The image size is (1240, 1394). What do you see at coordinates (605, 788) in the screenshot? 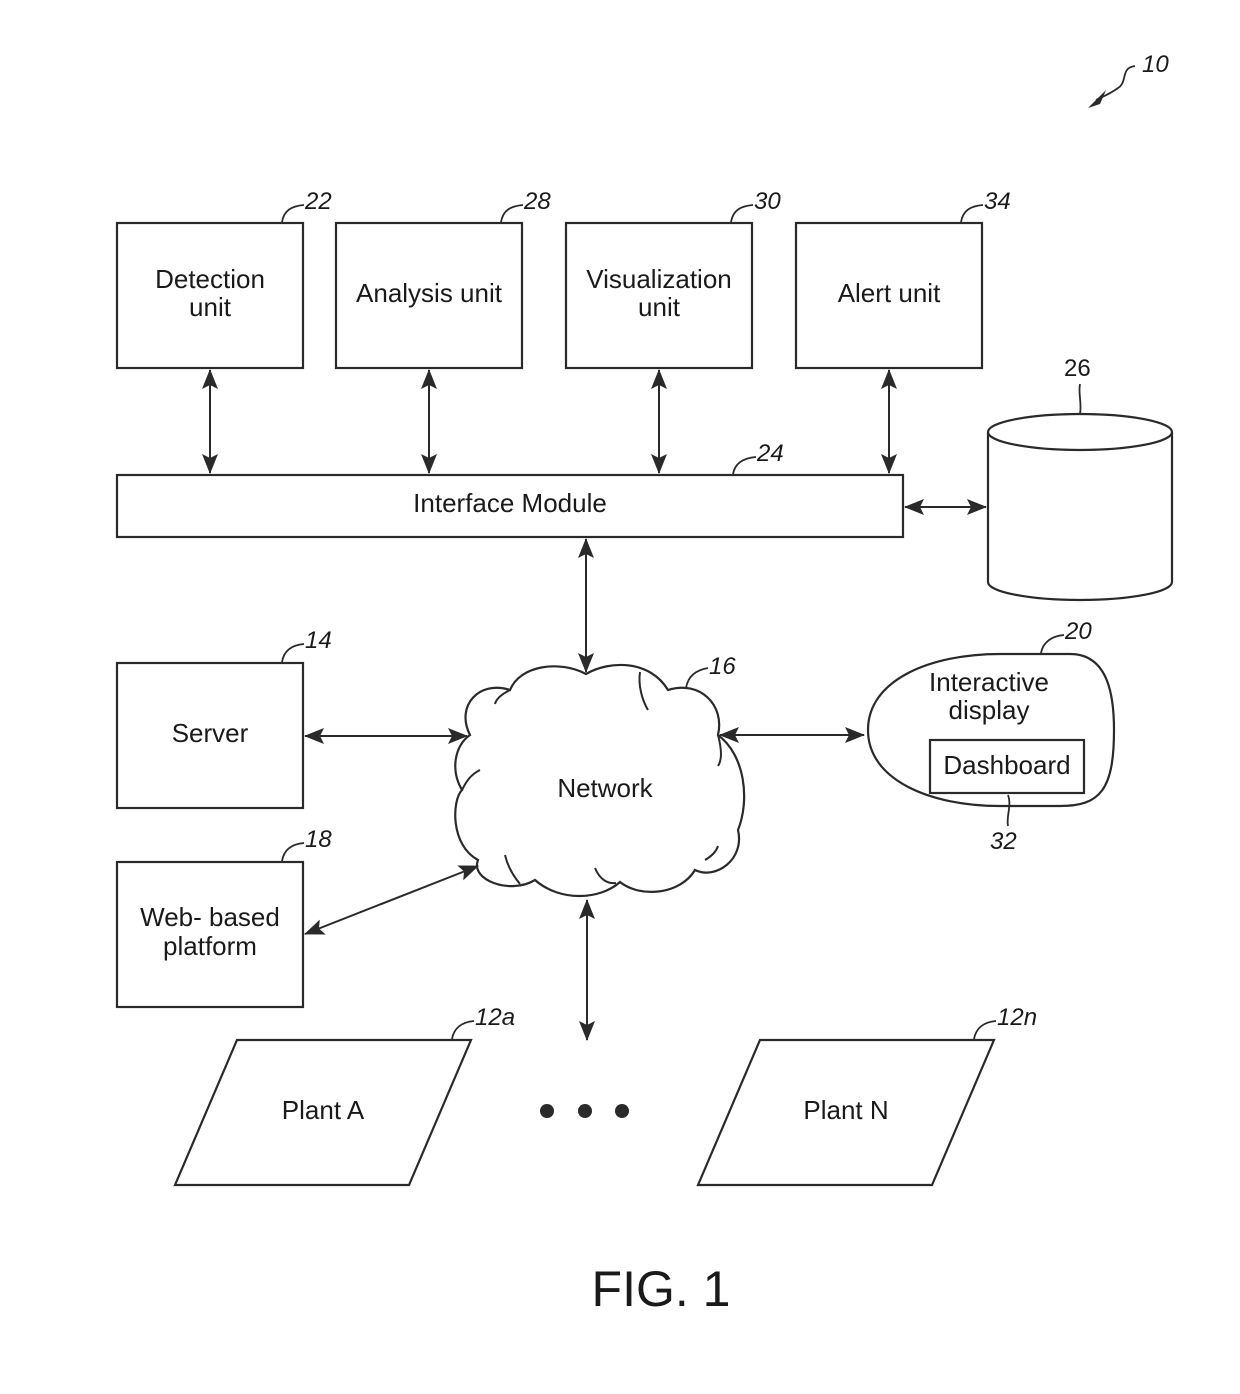
I see `network-label: Network` at bounding box center [605, 788].